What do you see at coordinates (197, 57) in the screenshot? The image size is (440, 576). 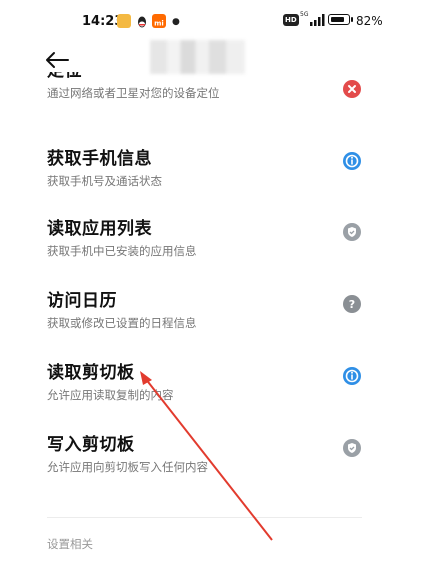 I see `blurred-app-title` at bounding box center [197, 57].